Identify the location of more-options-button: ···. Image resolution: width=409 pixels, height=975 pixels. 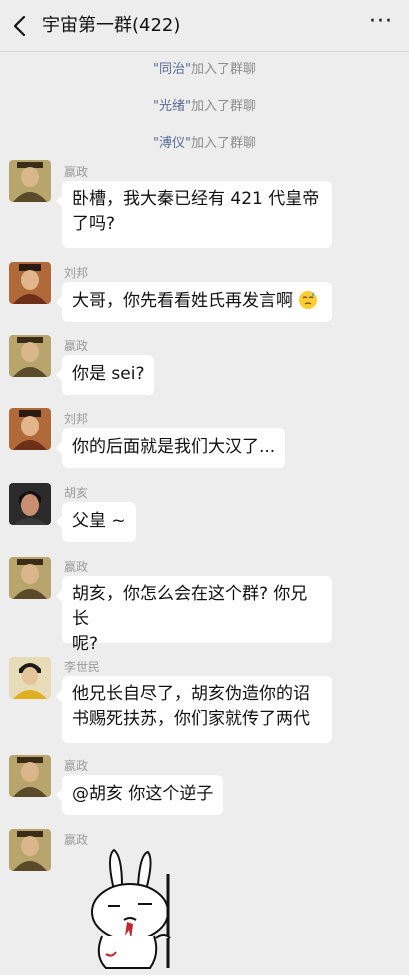
(381, 22).